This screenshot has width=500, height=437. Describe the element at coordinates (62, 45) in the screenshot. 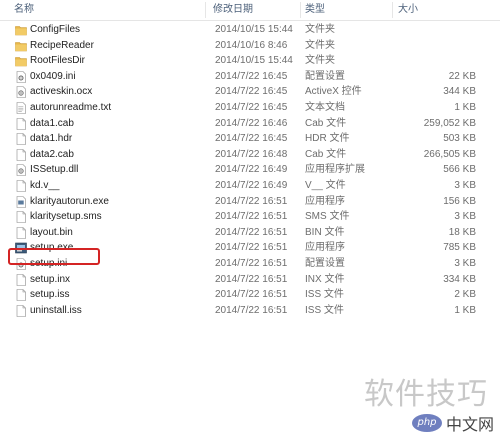

I see `file-name: RecipeReader` at that location.